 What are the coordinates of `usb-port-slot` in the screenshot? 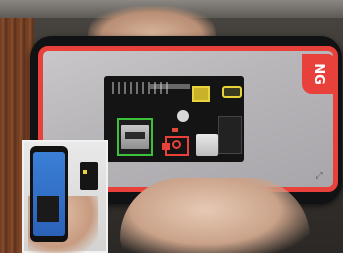 It's located at (135, 135).